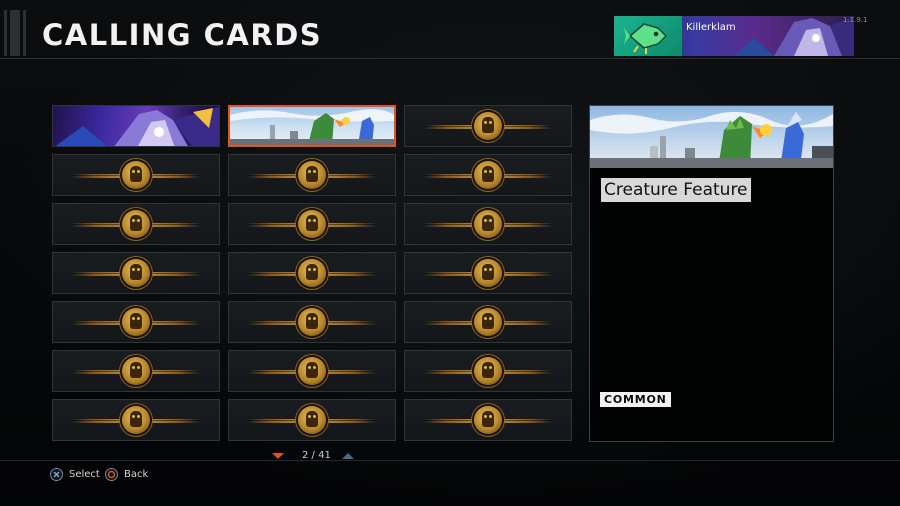 This screenshot has height=506, width=900. Describe the element at coordinates (711, 137) in the screenshot. I see `detail-card-art` at that location.